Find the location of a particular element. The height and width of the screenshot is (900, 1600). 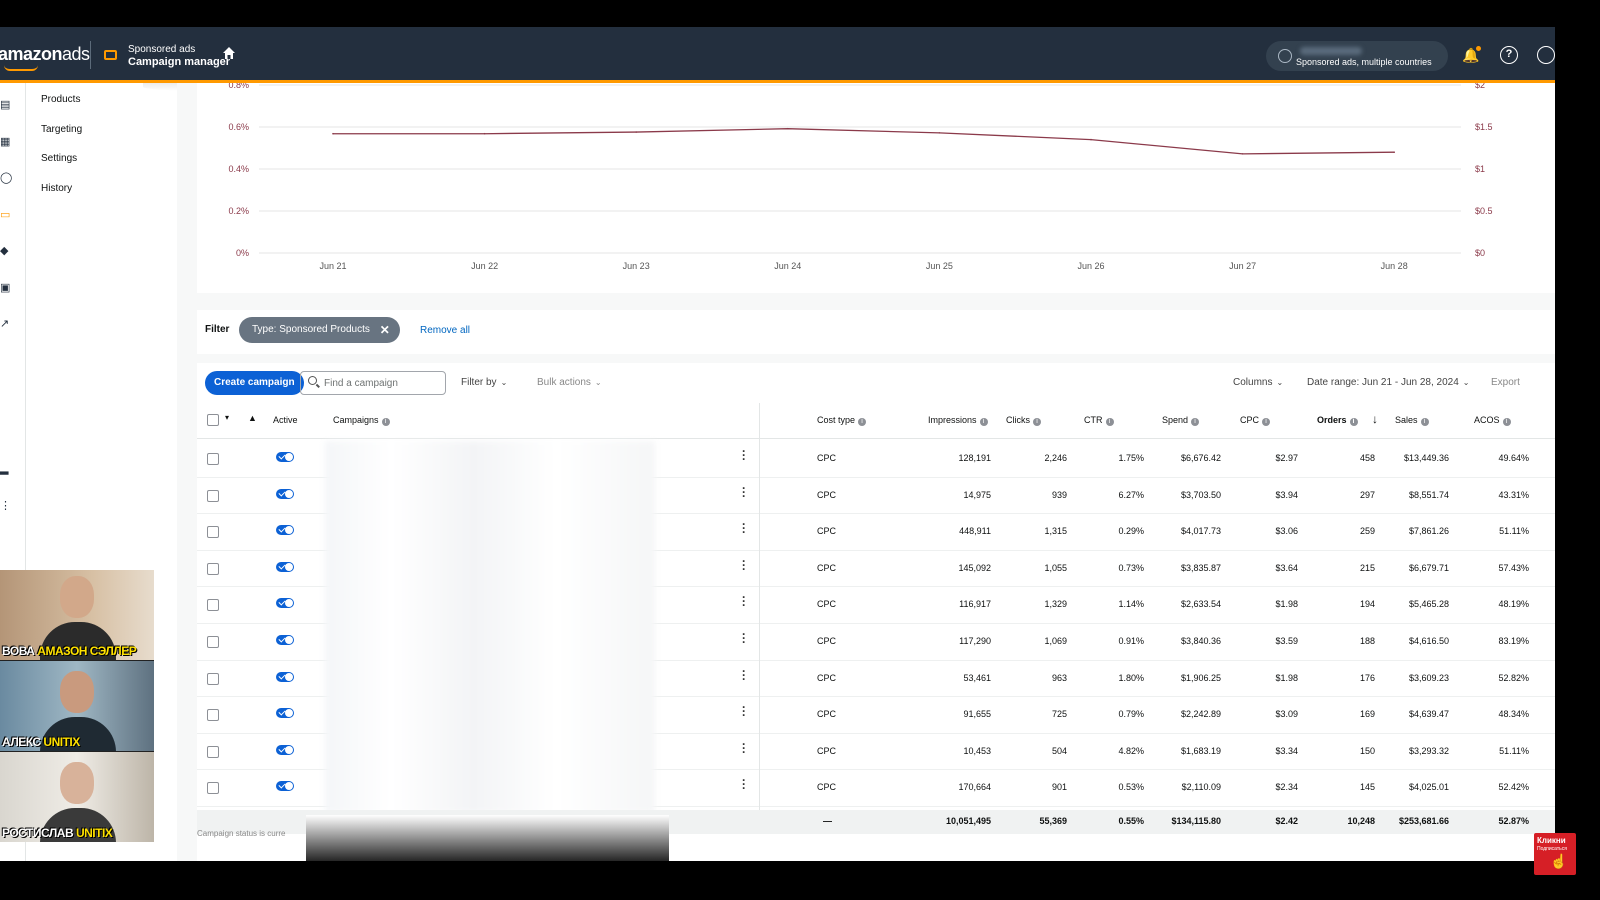

search-input: Find a campaign is located at coordinates (373, 383).